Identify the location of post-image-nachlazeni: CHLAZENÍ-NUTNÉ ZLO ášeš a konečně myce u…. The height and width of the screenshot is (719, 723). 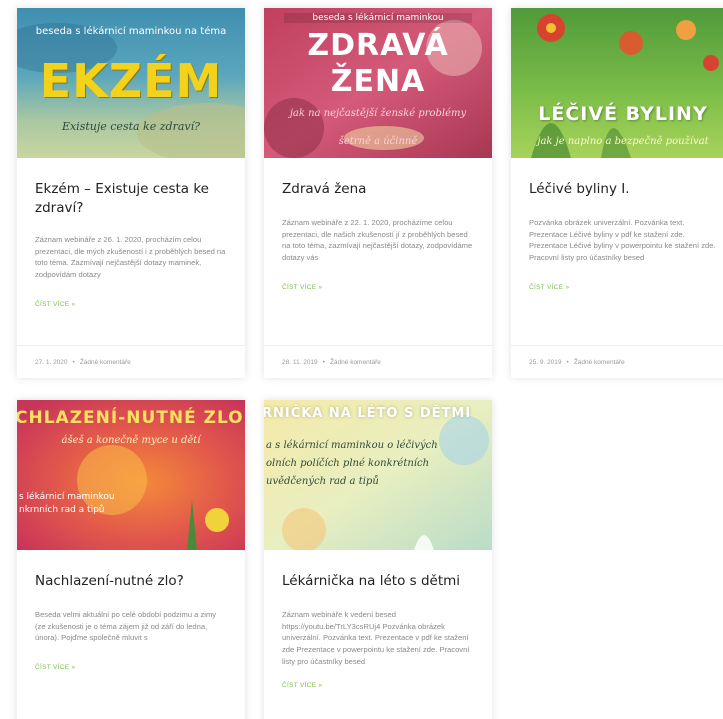
(131, 475).